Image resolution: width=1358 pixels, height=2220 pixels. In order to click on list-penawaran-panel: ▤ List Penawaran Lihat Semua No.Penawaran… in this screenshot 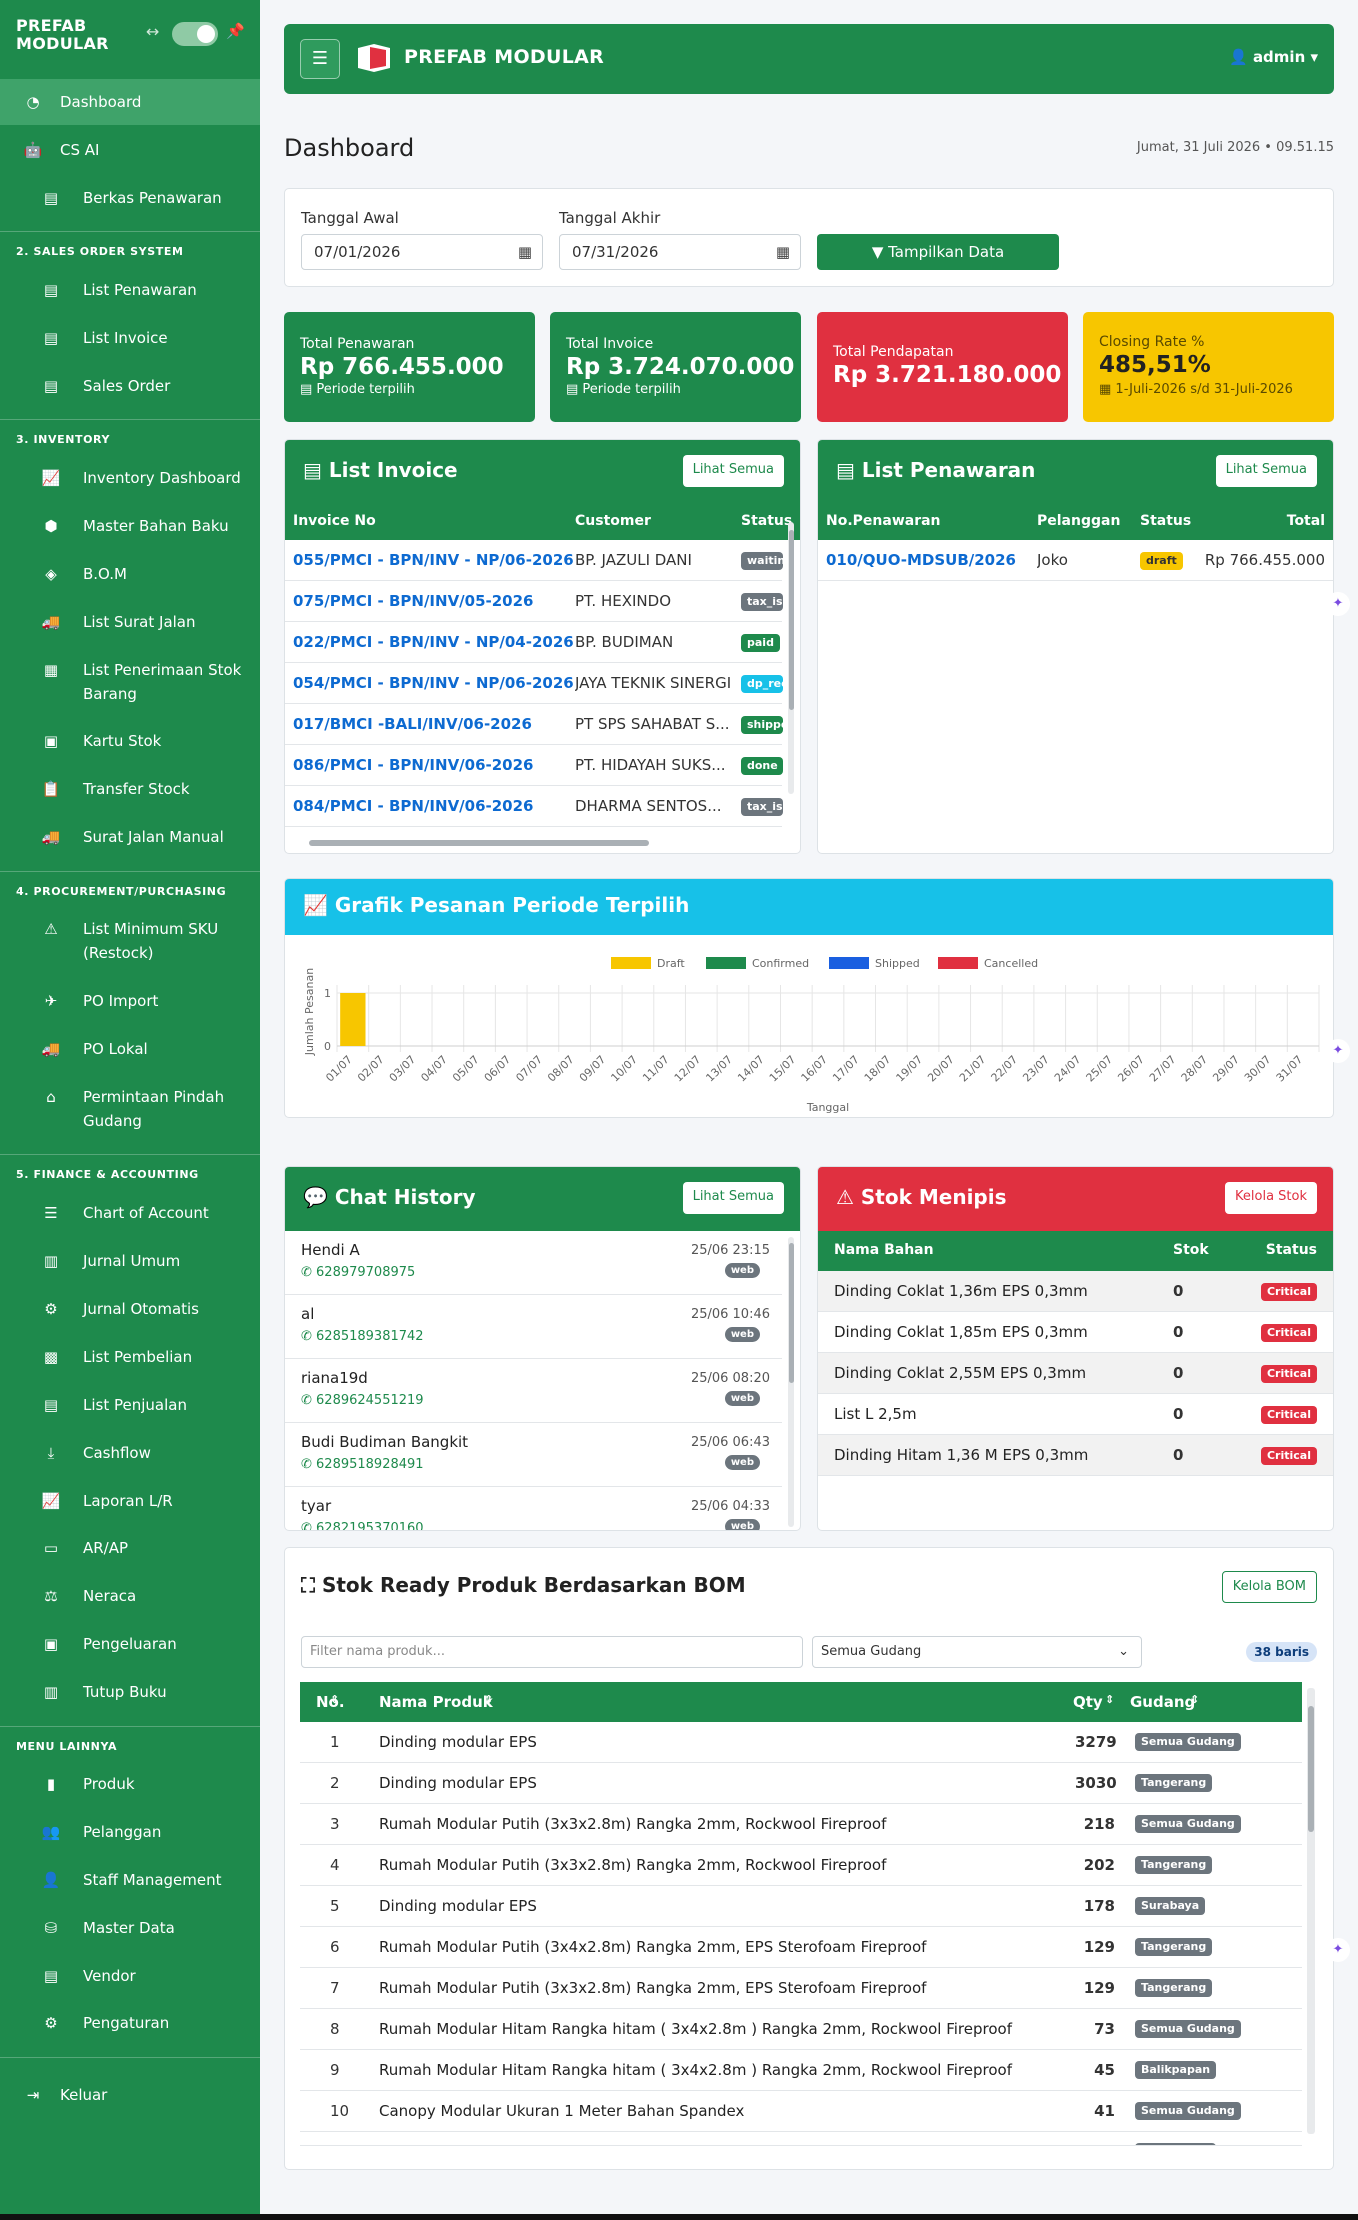, I will do `click(1075, 646)`.